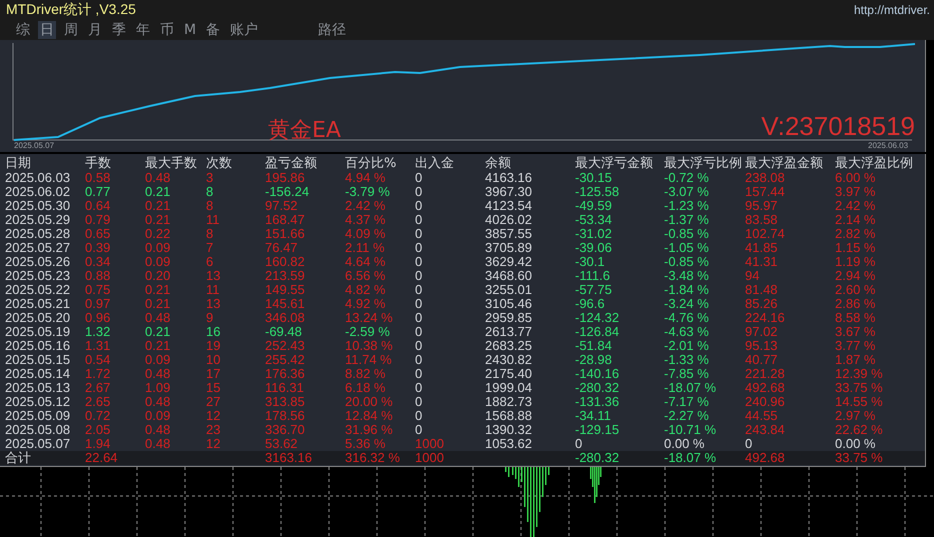 This screenshot has height=537, width=934. What do you see at coordinates (210, 192) in the screenshot?
I see `table-cell: 8` at bounding box center [210, 192].